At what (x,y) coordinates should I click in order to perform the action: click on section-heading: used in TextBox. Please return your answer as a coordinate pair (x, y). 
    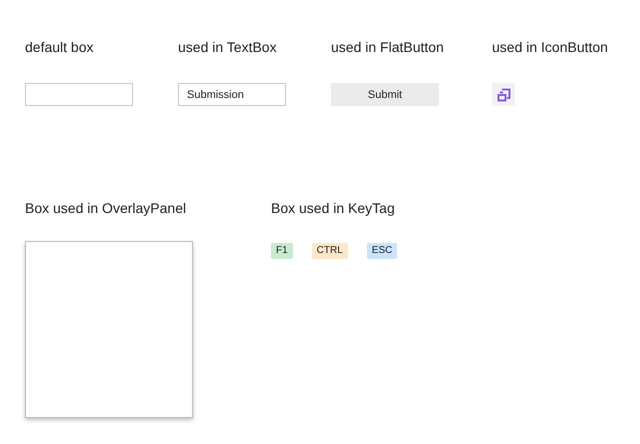
    Looking at the image, I should click on (227, 47).